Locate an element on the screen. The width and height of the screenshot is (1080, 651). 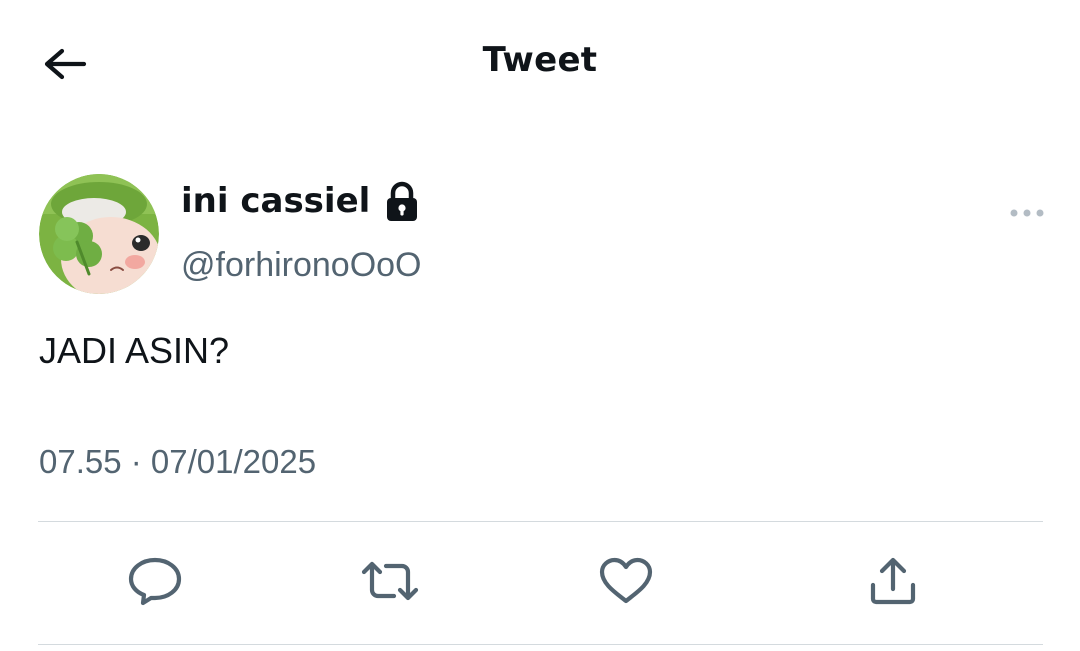
reply-icon is located at coordinates (155, 583).